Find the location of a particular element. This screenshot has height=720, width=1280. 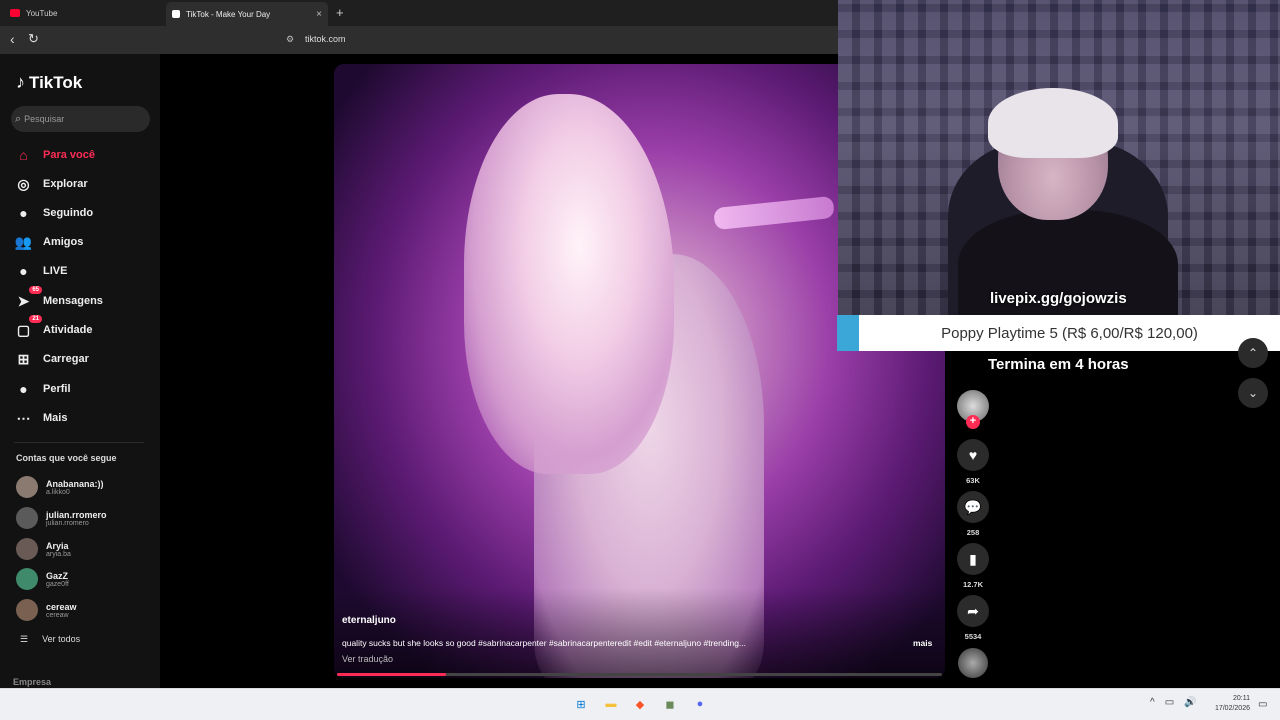

following-icon: ● is located at coordinates (23, 213).